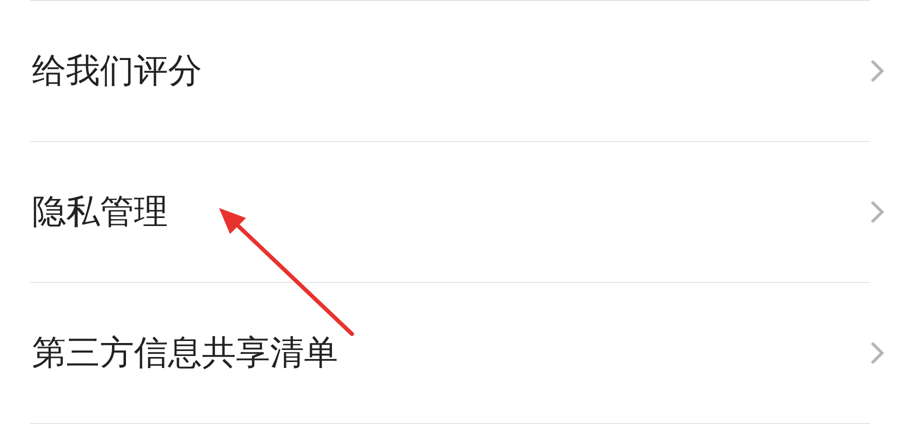  Describe the element at coordinates (184, 353) in the screenshot. I see `menu-item-label: 第三方信息共享清单` at that location.